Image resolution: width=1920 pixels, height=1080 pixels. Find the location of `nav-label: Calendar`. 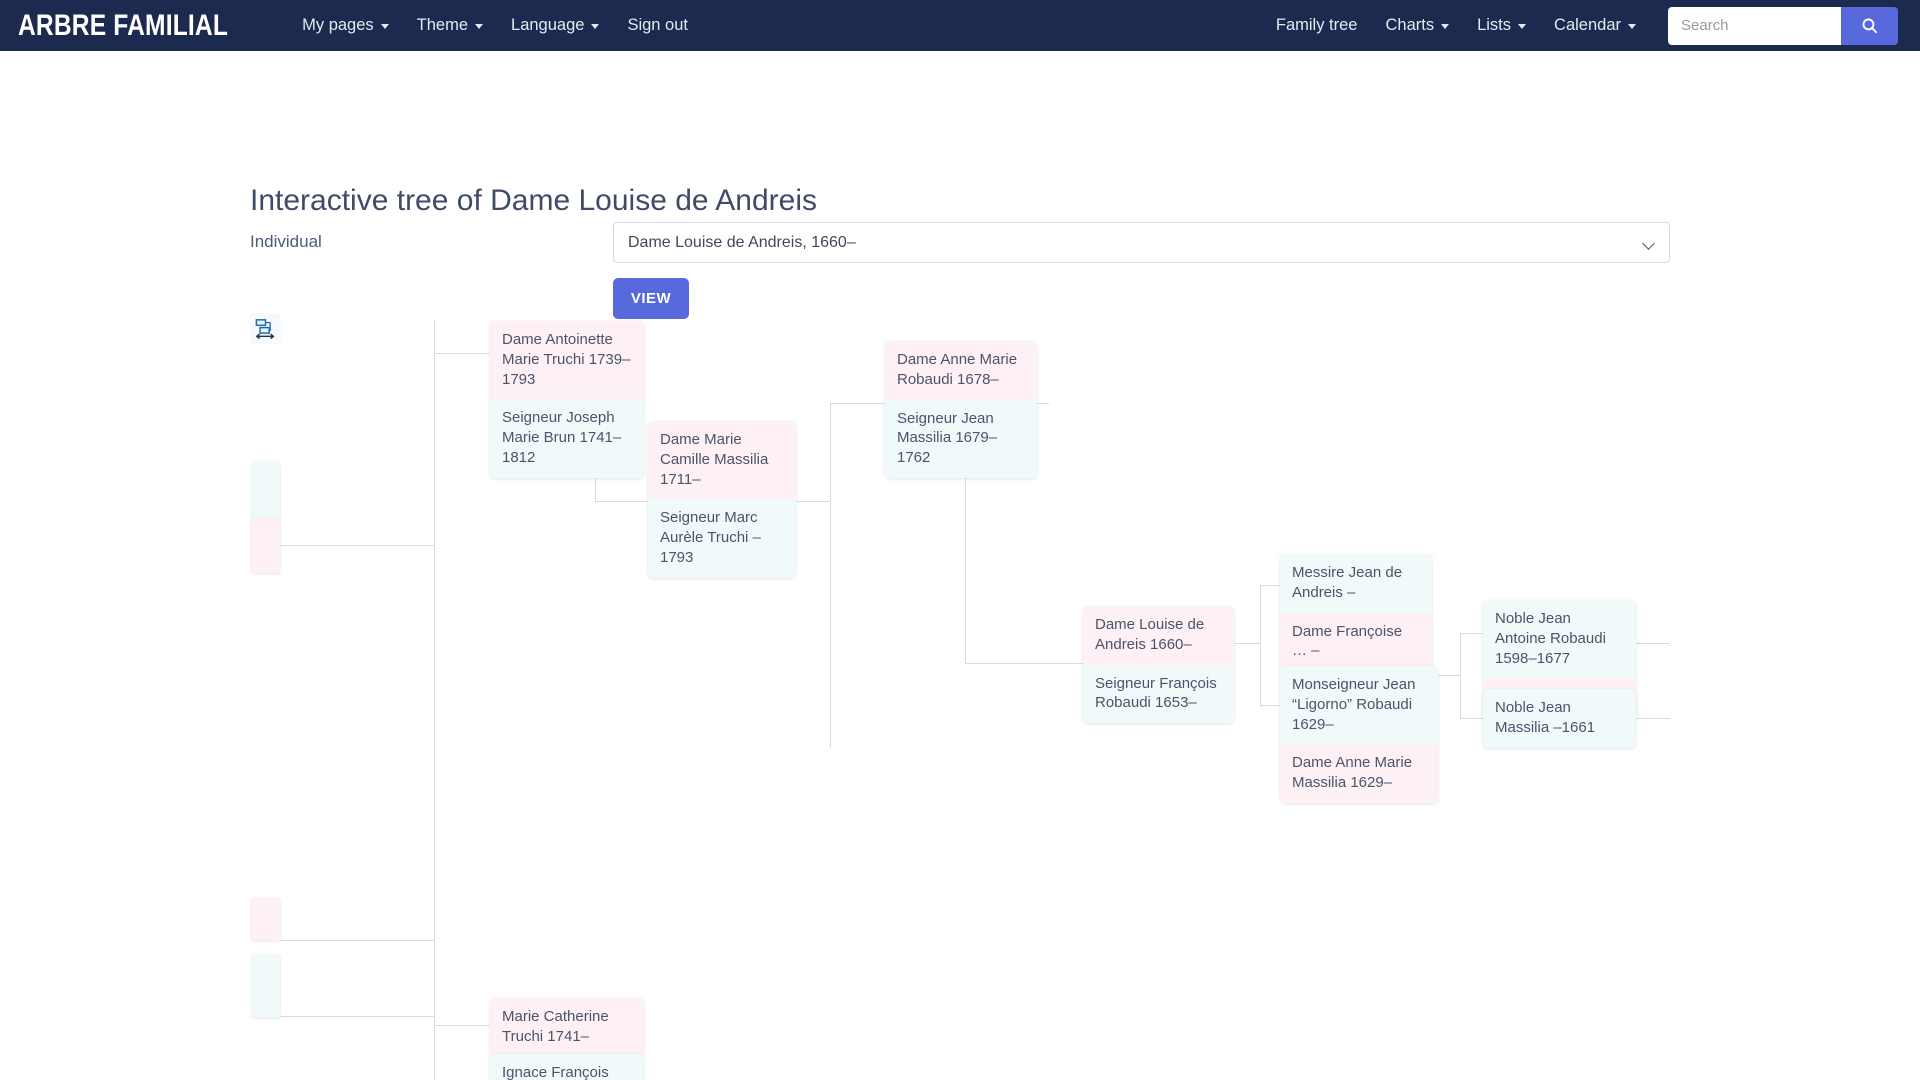

nav-label: Calendar is located at coordinates (1587, 25).